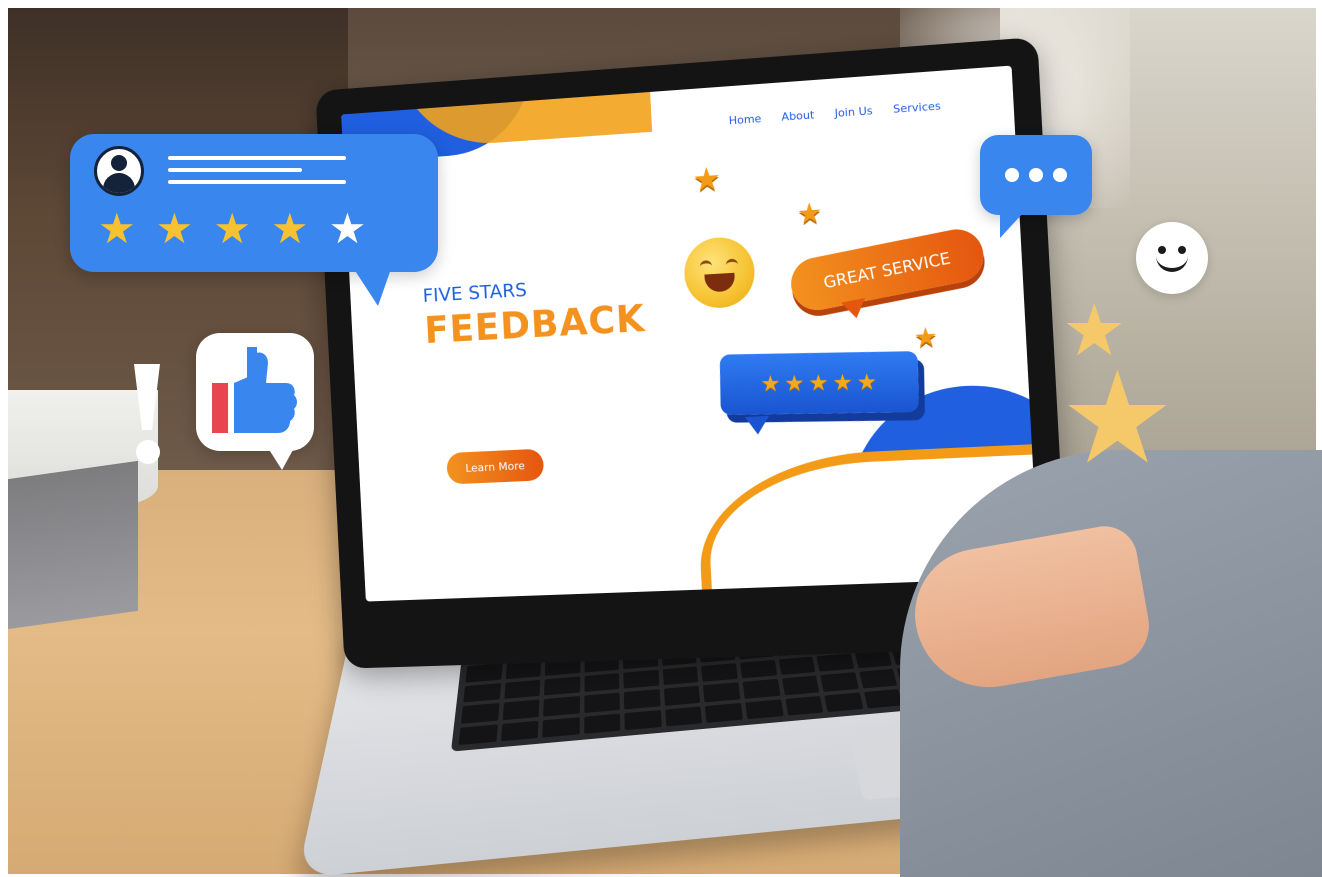 This screenshot has width=1322, height=877. What do you see at coordinates (1036, 175) in the screenshot?
I see `ellipsis-chat-icon` at bounding box center [1036, 175].